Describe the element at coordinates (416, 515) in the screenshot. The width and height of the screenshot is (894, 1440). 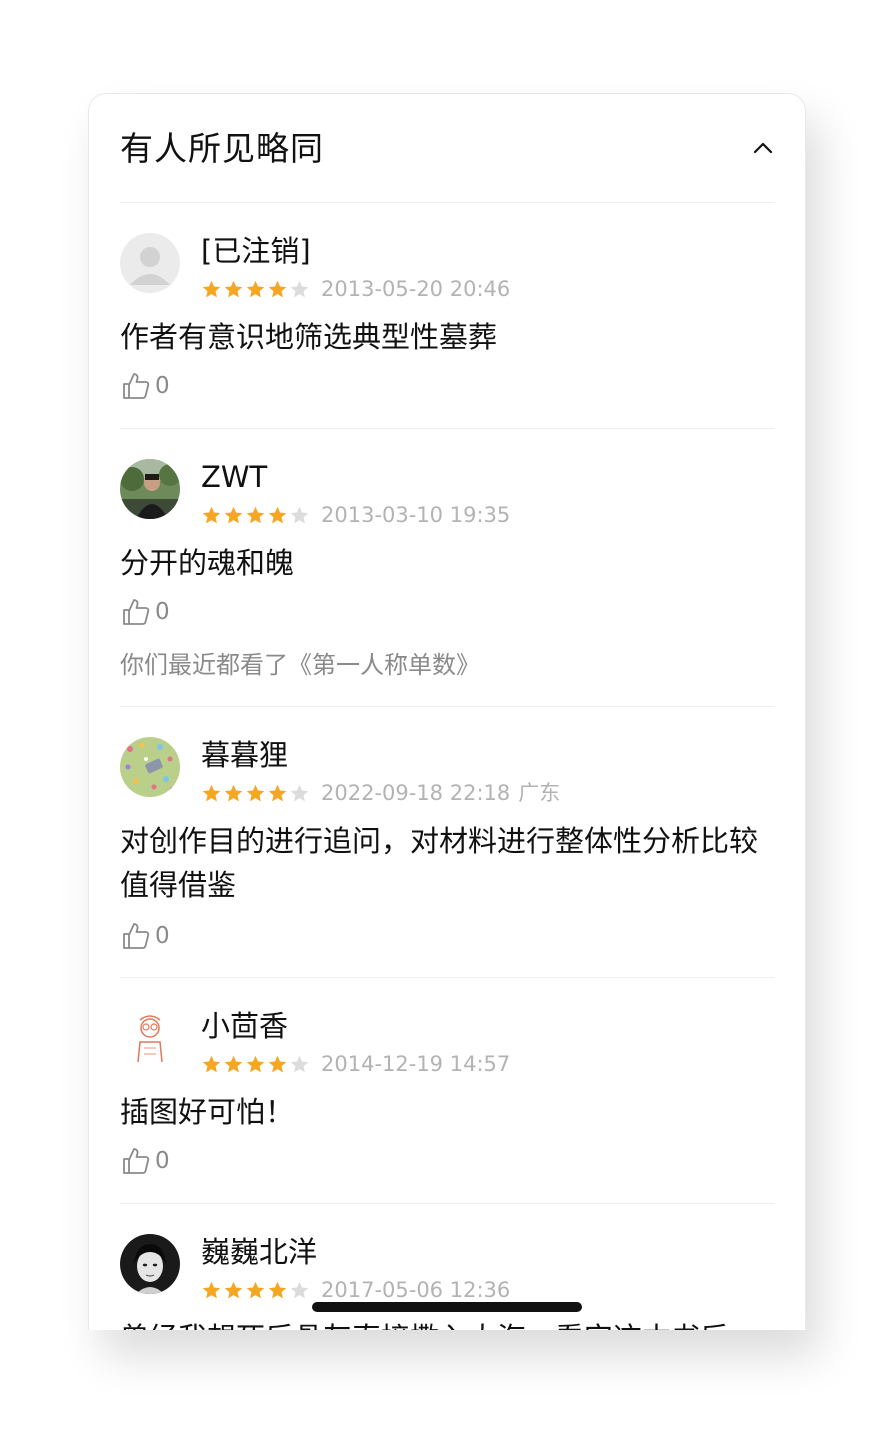
I see `review-timestamp: 2013-03-10 19:35` at that location.